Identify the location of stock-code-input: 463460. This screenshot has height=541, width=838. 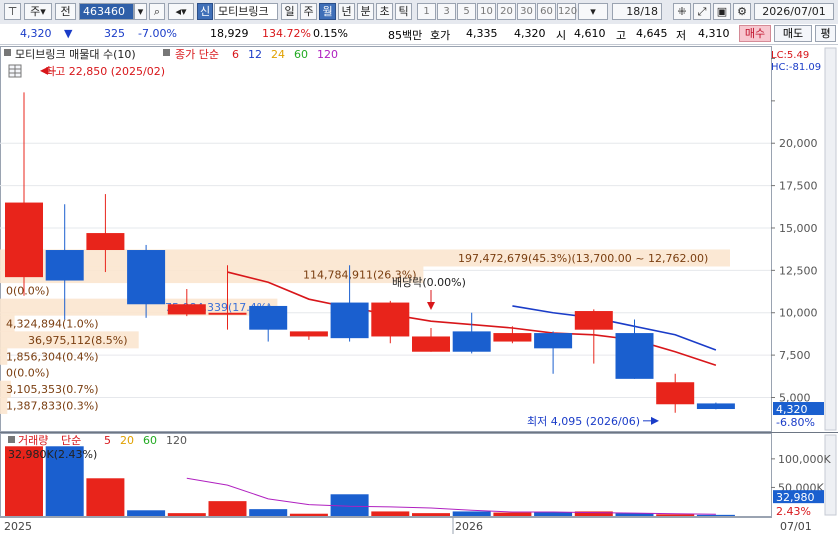
(106, 11).